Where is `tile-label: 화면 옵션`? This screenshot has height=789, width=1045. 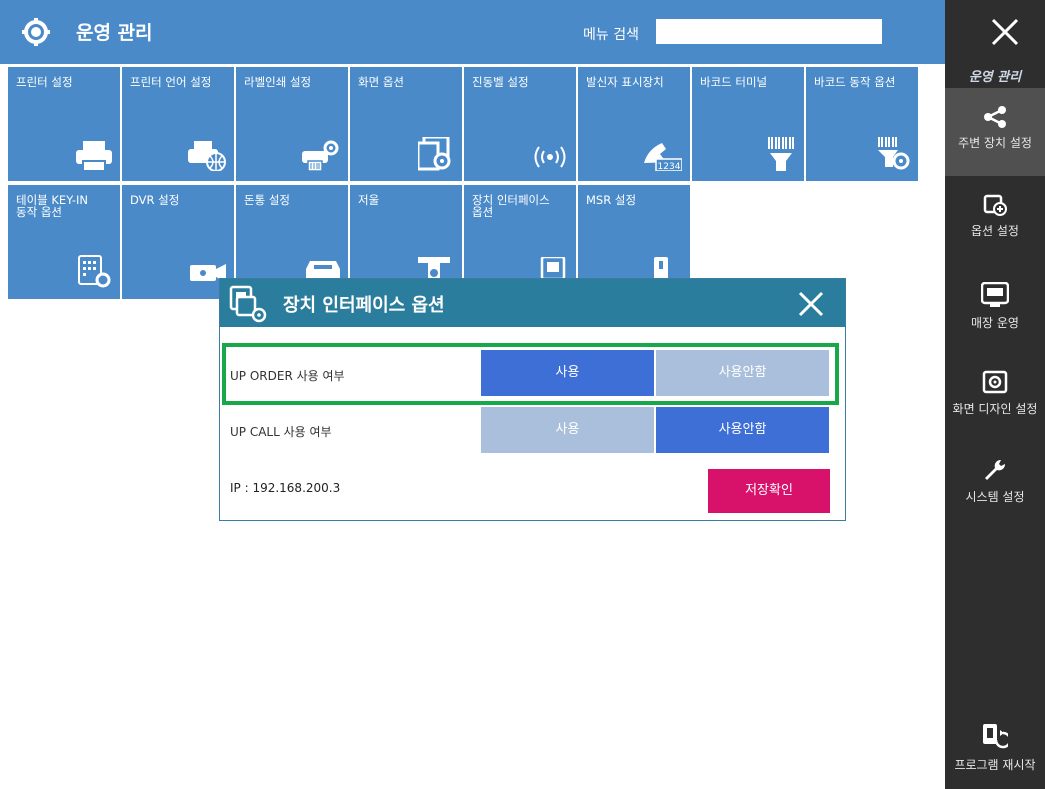 tile-label: 화면 옵션 is located at coordinates (381, 82).